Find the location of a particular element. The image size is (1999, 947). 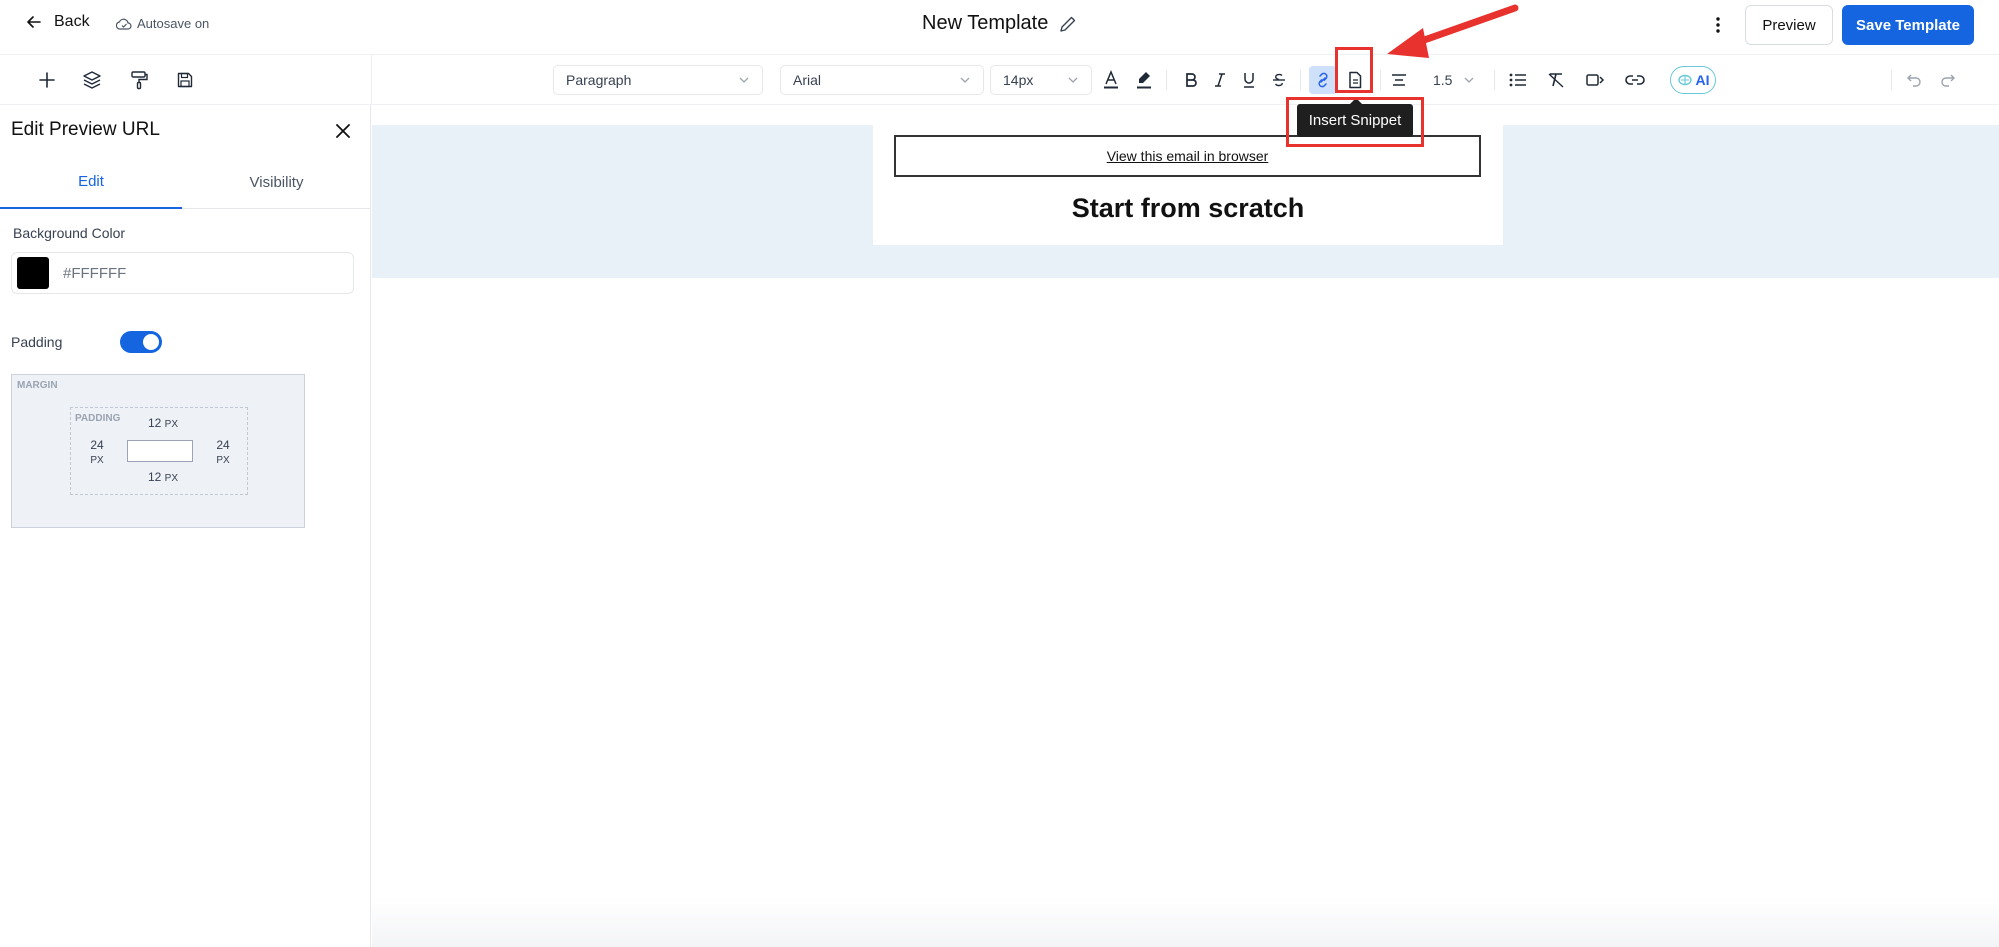

annotation-arrow-icon is located at coordinates (1453, 31).